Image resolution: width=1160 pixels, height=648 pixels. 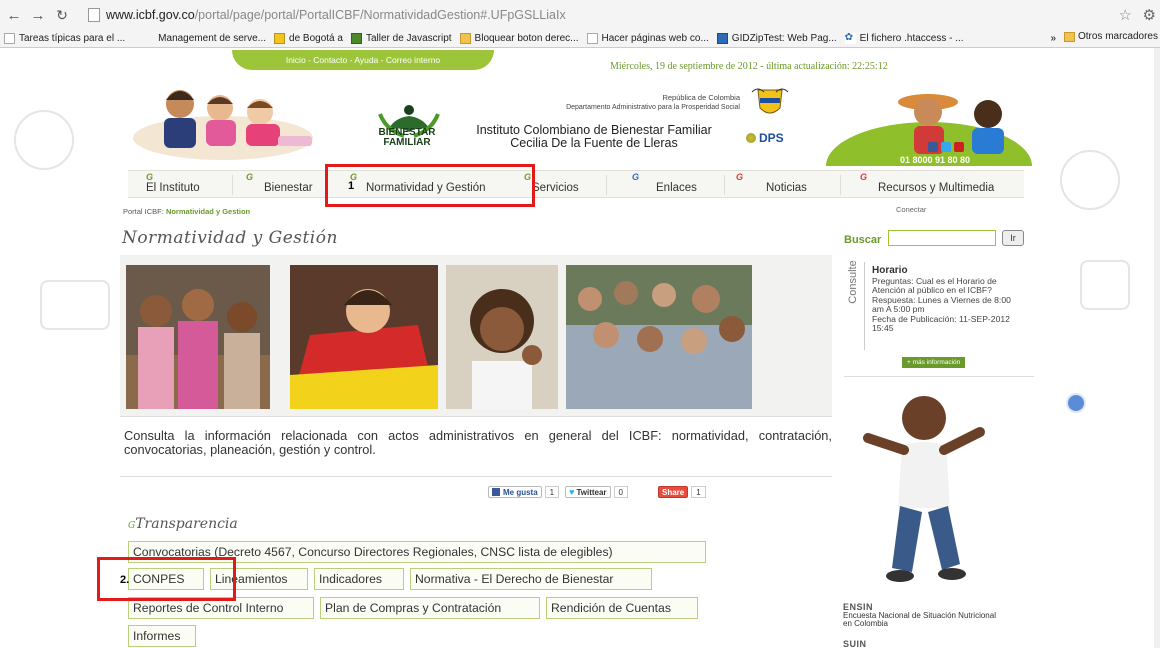 I want to click on mas-informacion-button: + más información, so click(x=934, y=362).